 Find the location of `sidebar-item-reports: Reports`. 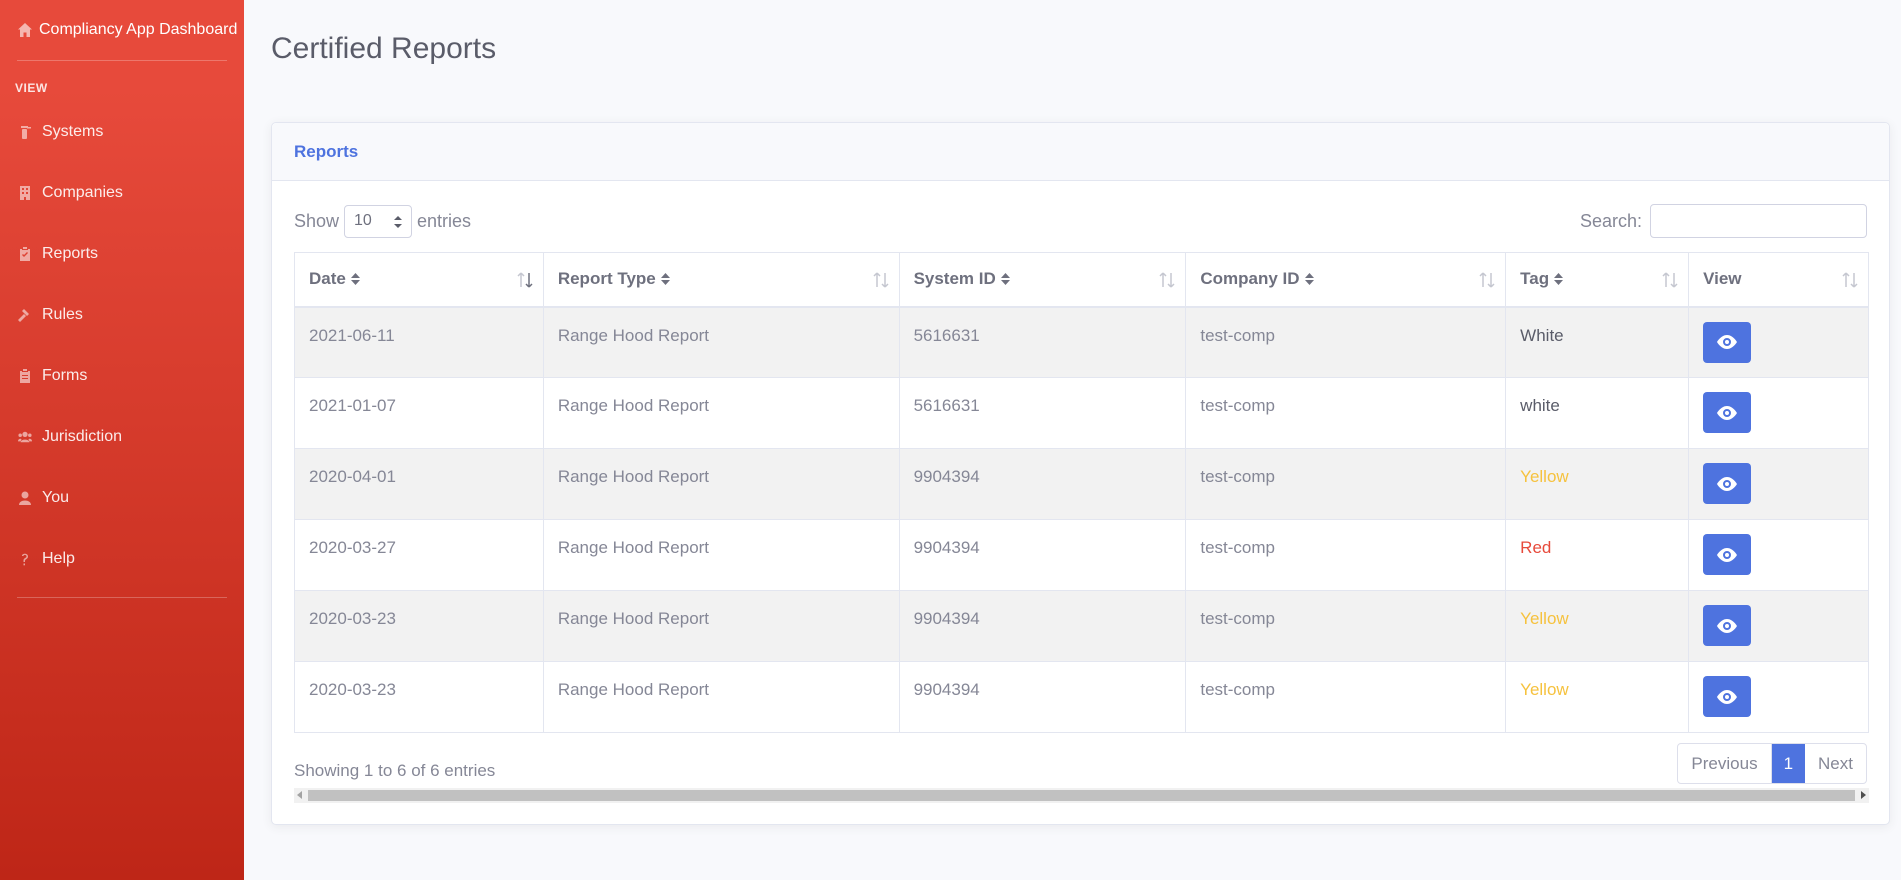

sidebar-item-reports: Reports is located at coordinates (122, 253).